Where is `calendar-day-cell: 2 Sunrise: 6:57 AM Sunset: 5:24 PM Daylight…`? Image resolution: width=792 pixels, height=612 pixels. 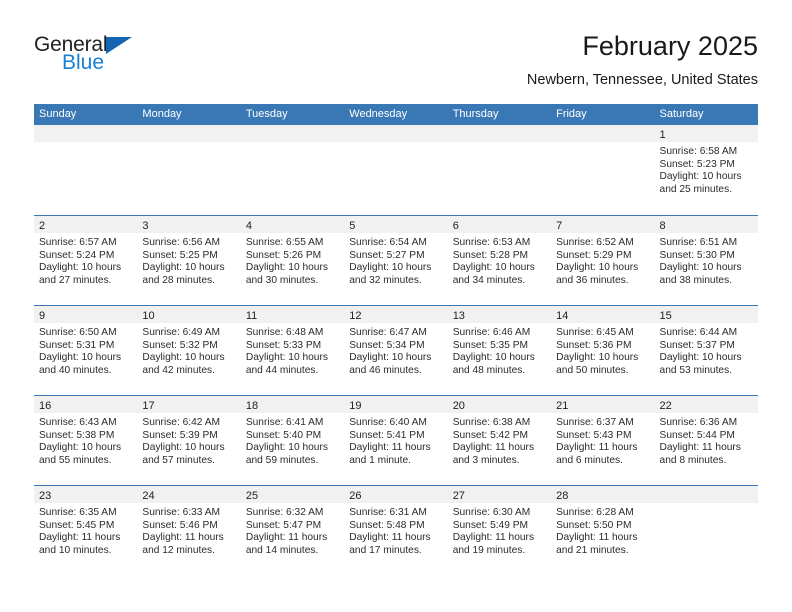
calendar-day-cell: 2 Sunrise: 6:57 AM Sunset: 5:24 PM Daylight… is located at coordinates (86, 260).